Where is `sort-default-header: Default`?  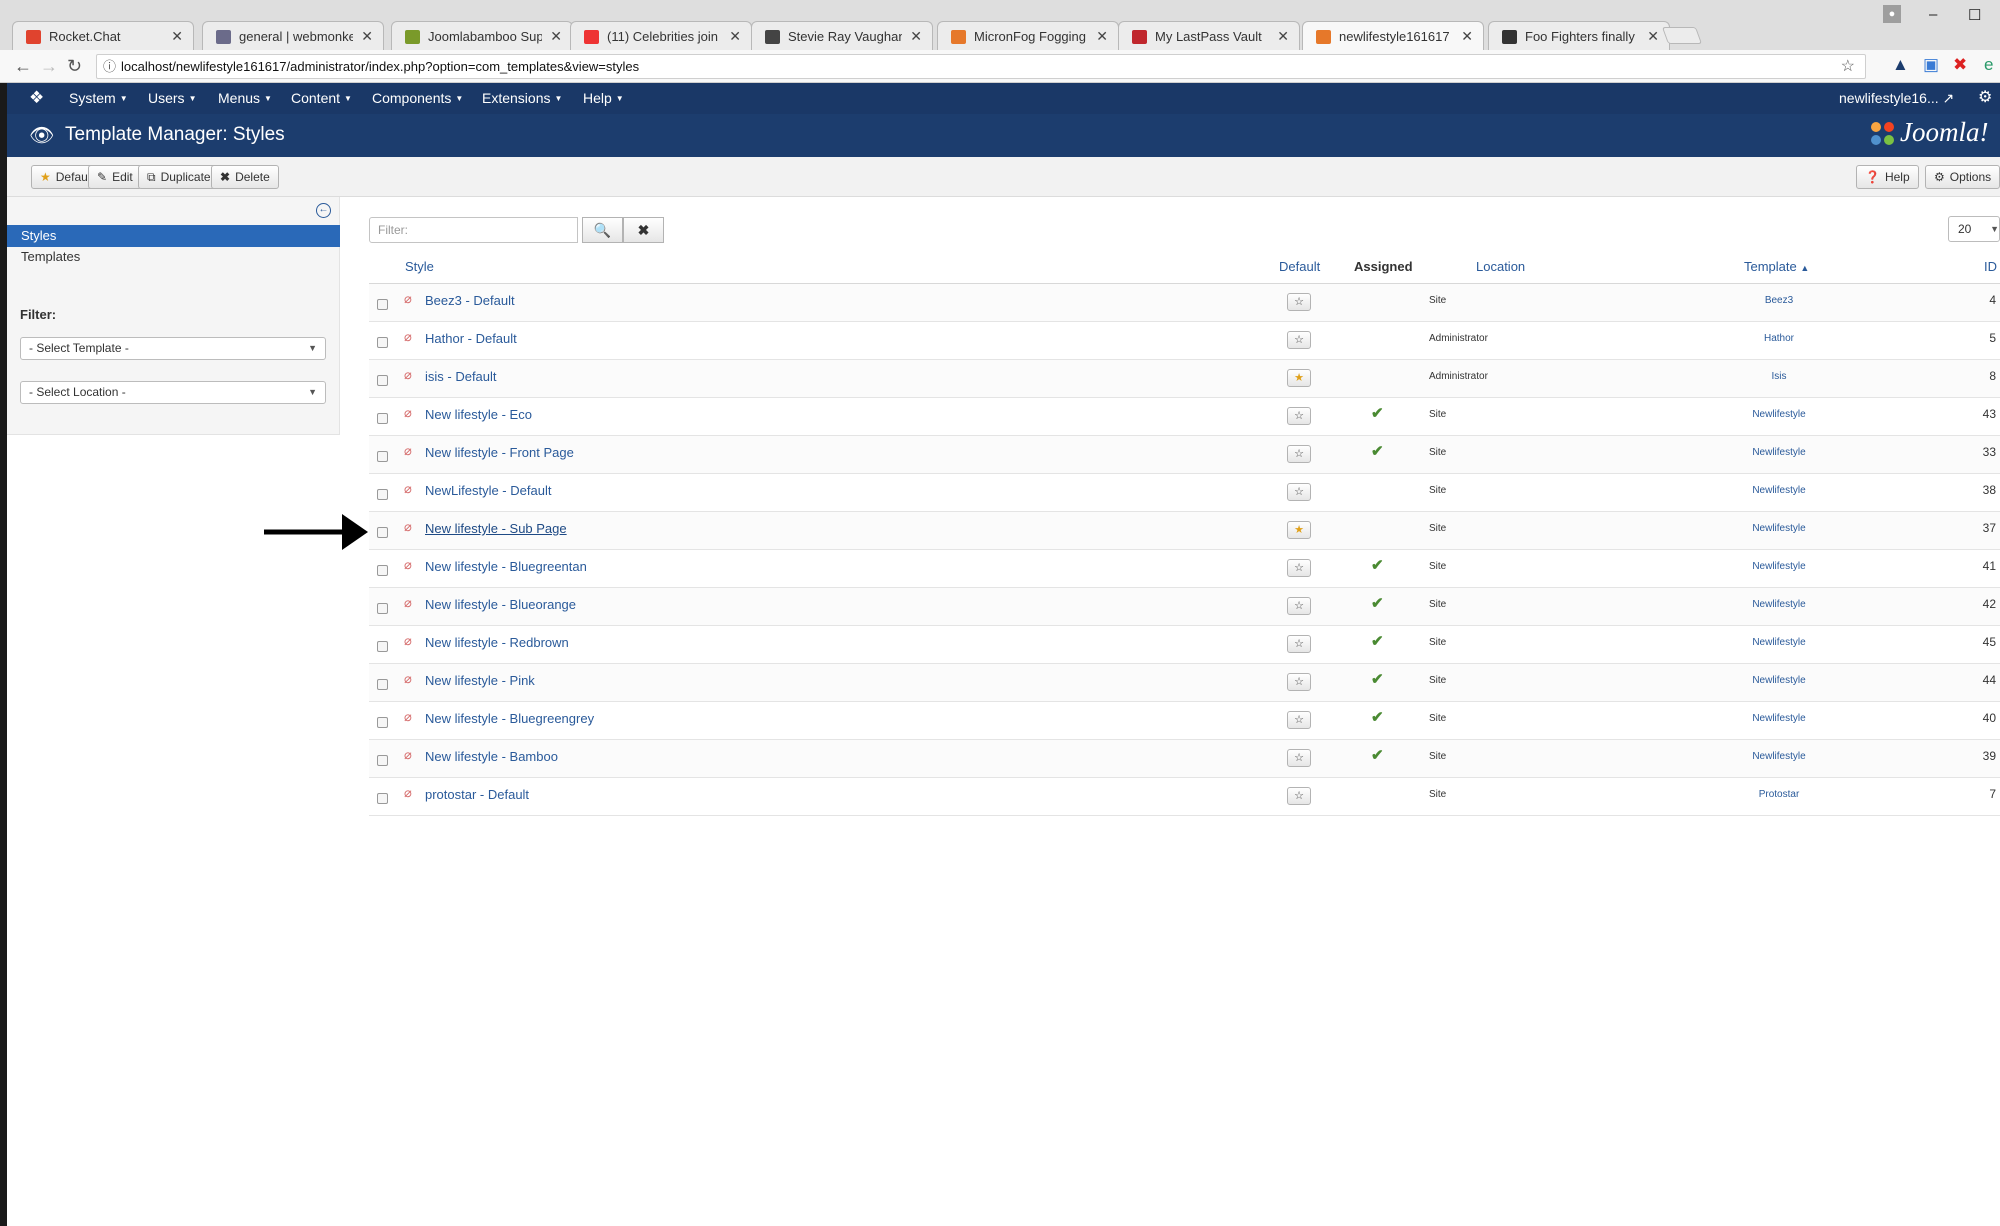 sort-default-header: Default is located at coordinates (1299, 266).